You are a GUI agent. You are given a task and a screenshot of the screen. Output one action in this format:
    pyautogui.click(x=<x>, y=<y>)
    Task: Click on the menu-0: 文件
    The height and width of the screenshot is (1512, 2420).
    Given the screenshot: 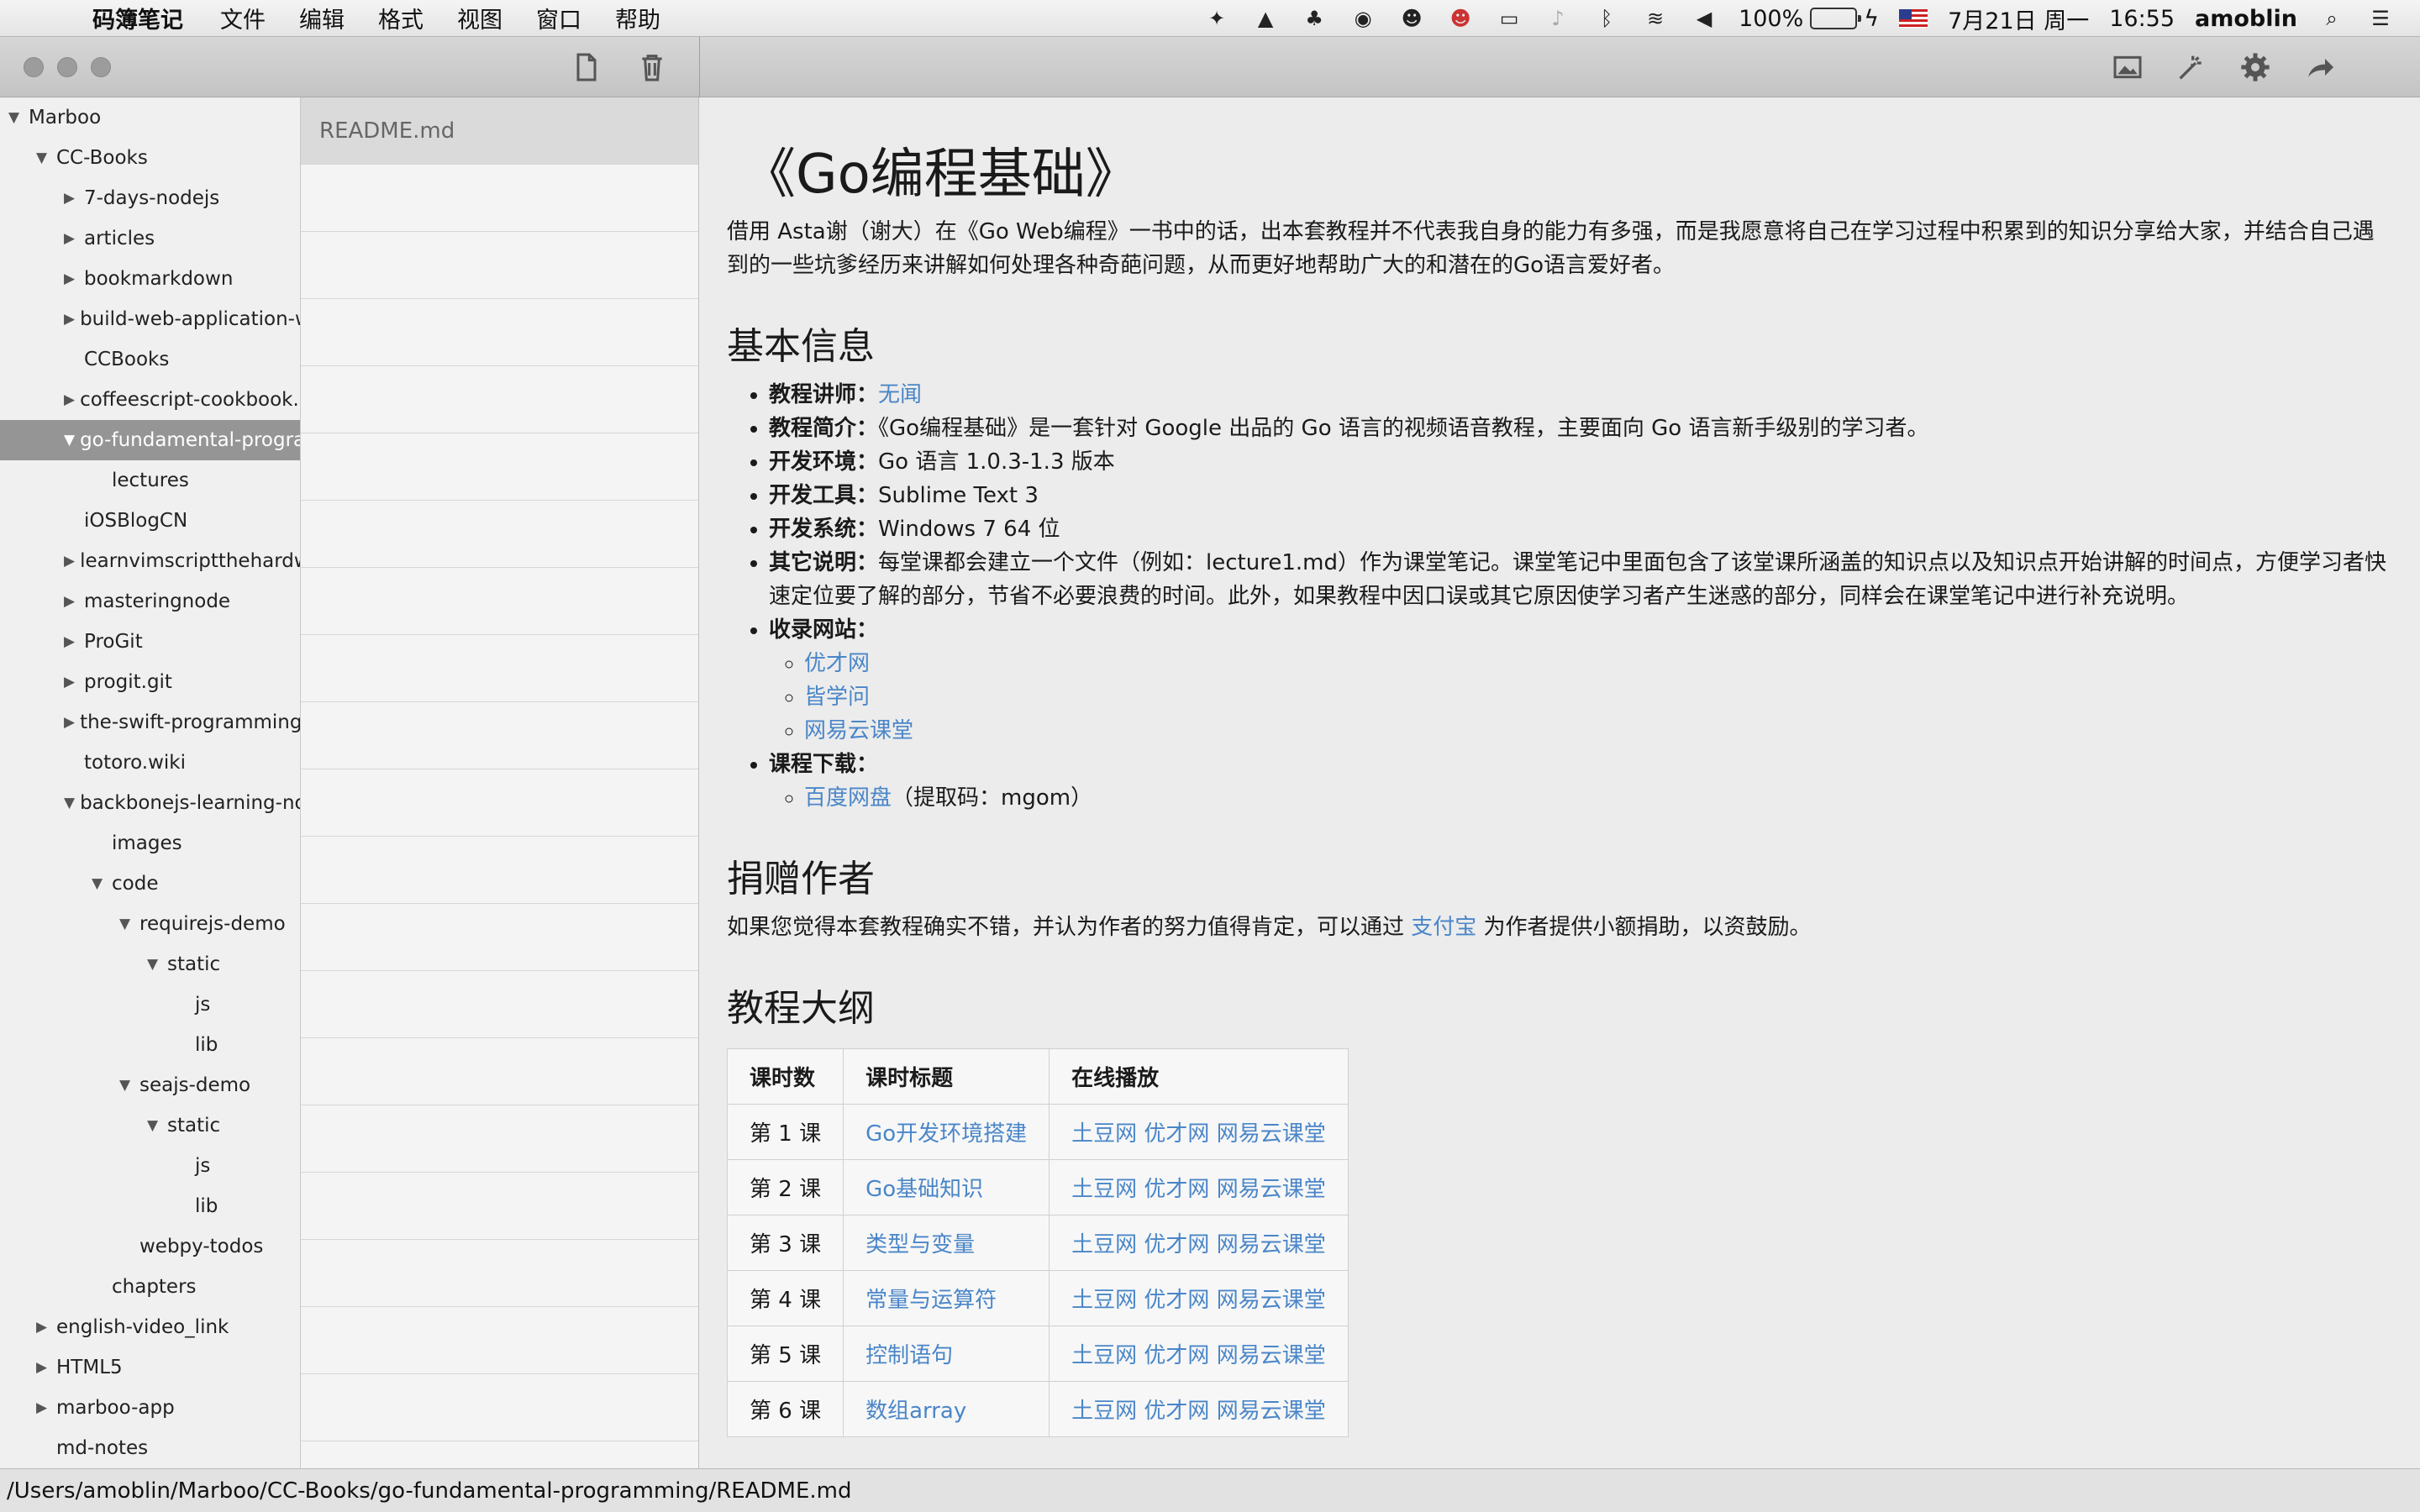 What is the action you would take?
    pyautogui.click(x=243, y=18)
    